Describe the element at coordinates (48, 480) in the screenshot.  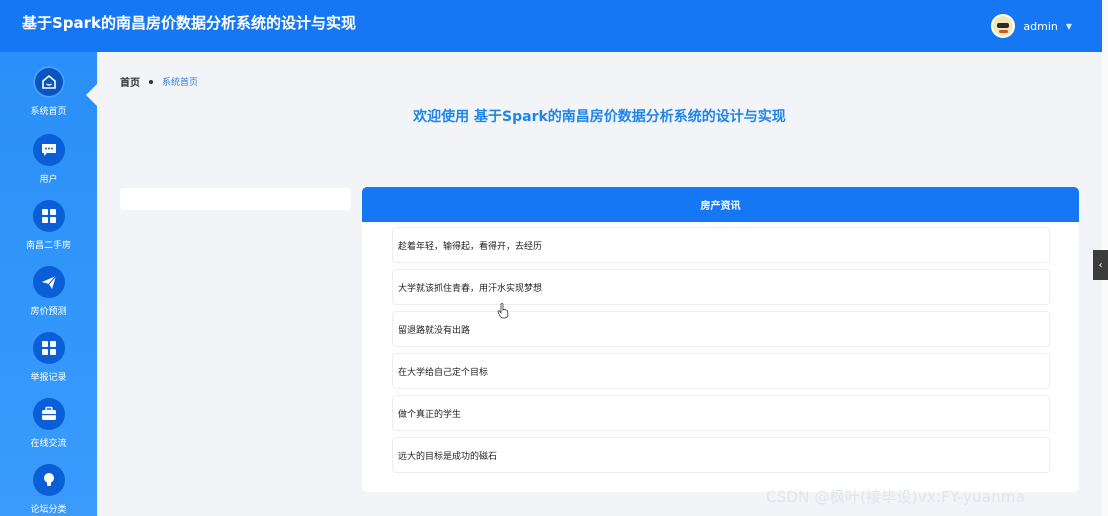
I see `bulb-icon` at that location.